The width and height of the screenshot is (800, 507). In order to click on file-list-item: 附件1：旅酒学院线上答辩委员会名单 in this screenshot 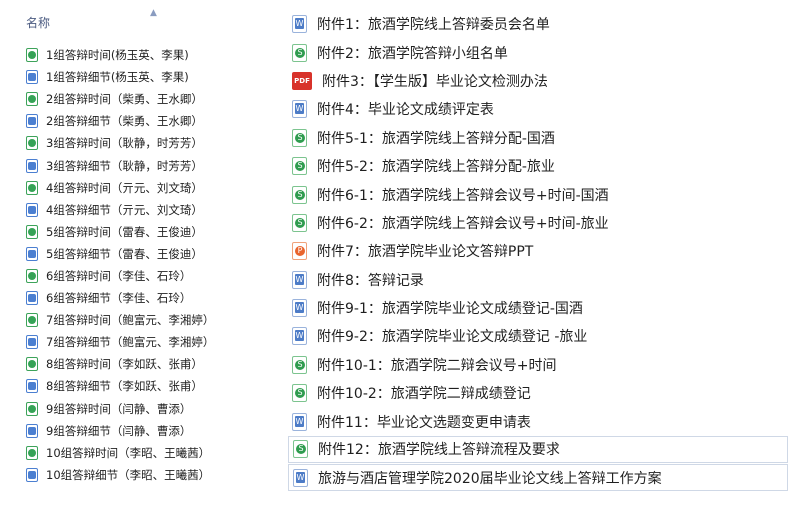, I will do `click(538, 24)`.